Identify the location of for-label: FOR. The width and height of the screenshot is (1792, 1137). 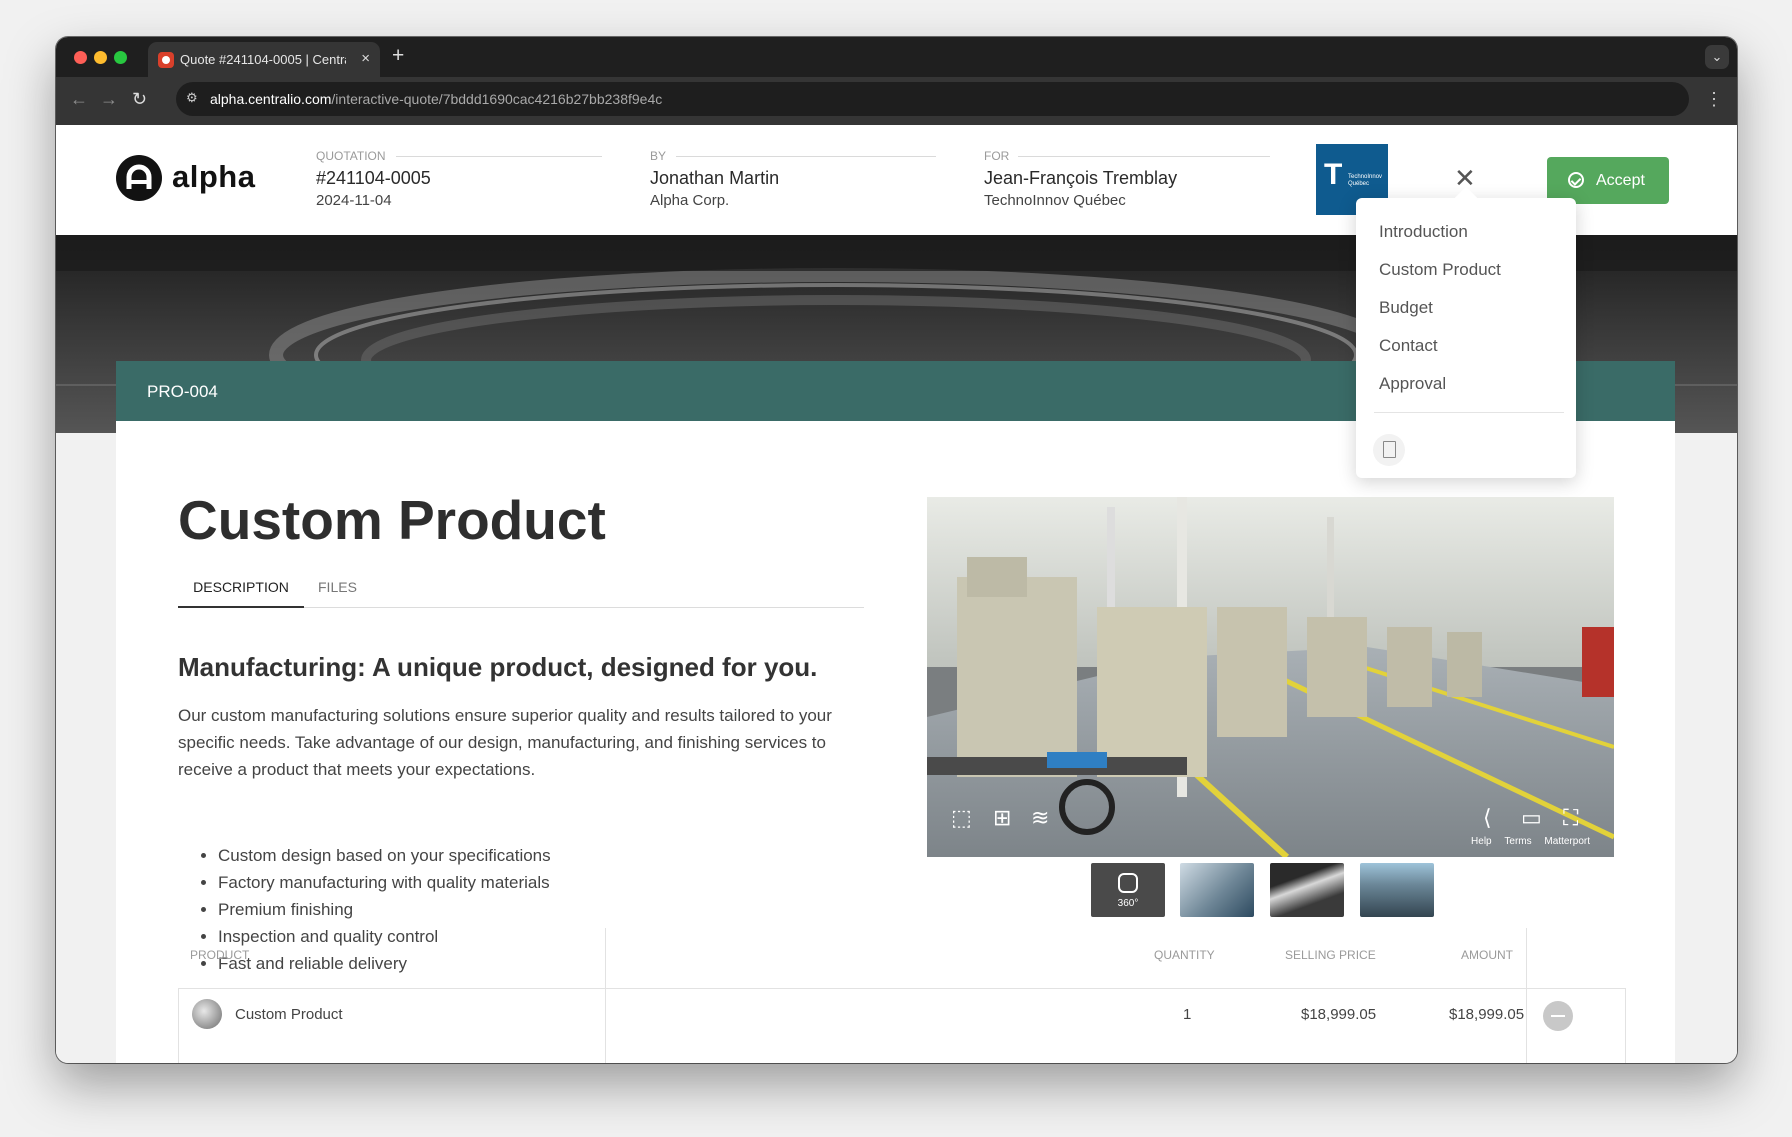
(1127, 156).